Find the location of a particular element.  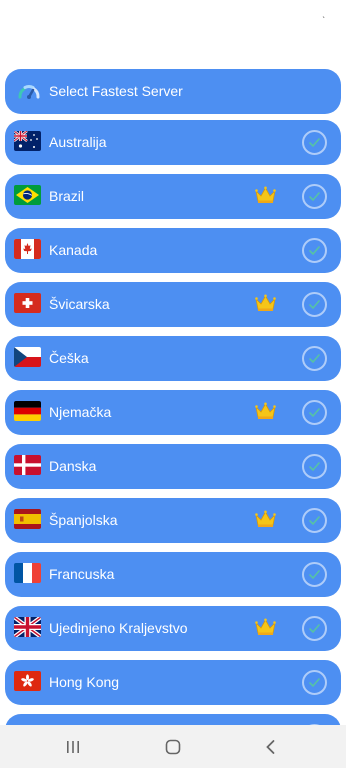

server-row-canada: Kanada is located at coordinates (173, 250).